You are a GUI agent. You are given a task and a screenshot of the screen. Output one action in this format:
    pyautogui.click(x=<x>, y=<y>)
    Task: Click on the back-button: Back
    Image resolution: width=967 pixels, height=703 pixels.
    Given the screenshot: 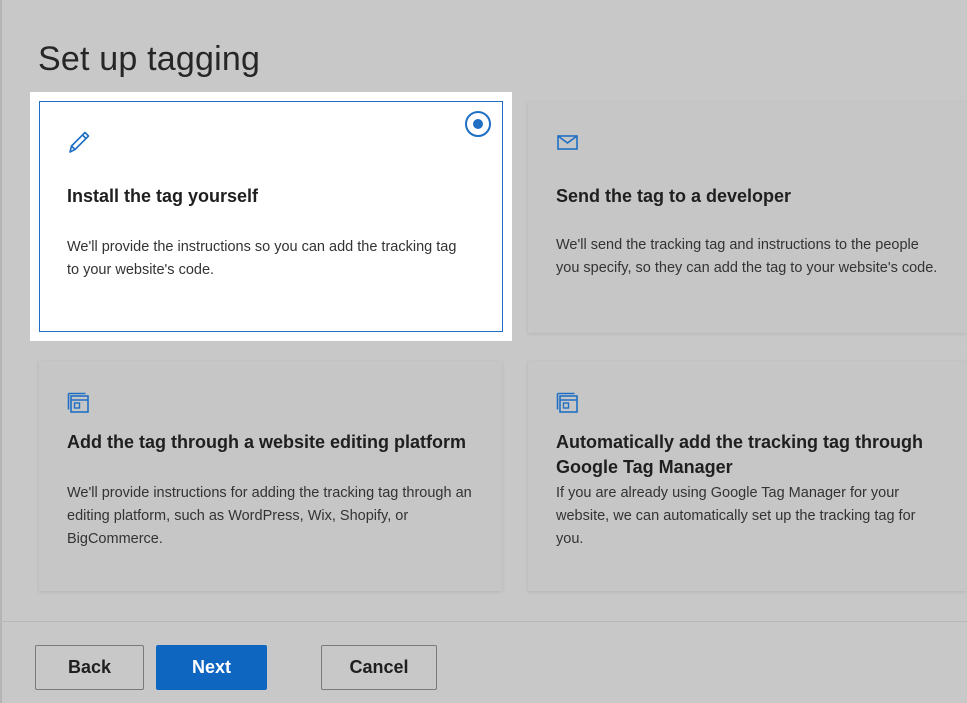 What is the action you would take?
    pyautogui.click(x=89, y=667)
    